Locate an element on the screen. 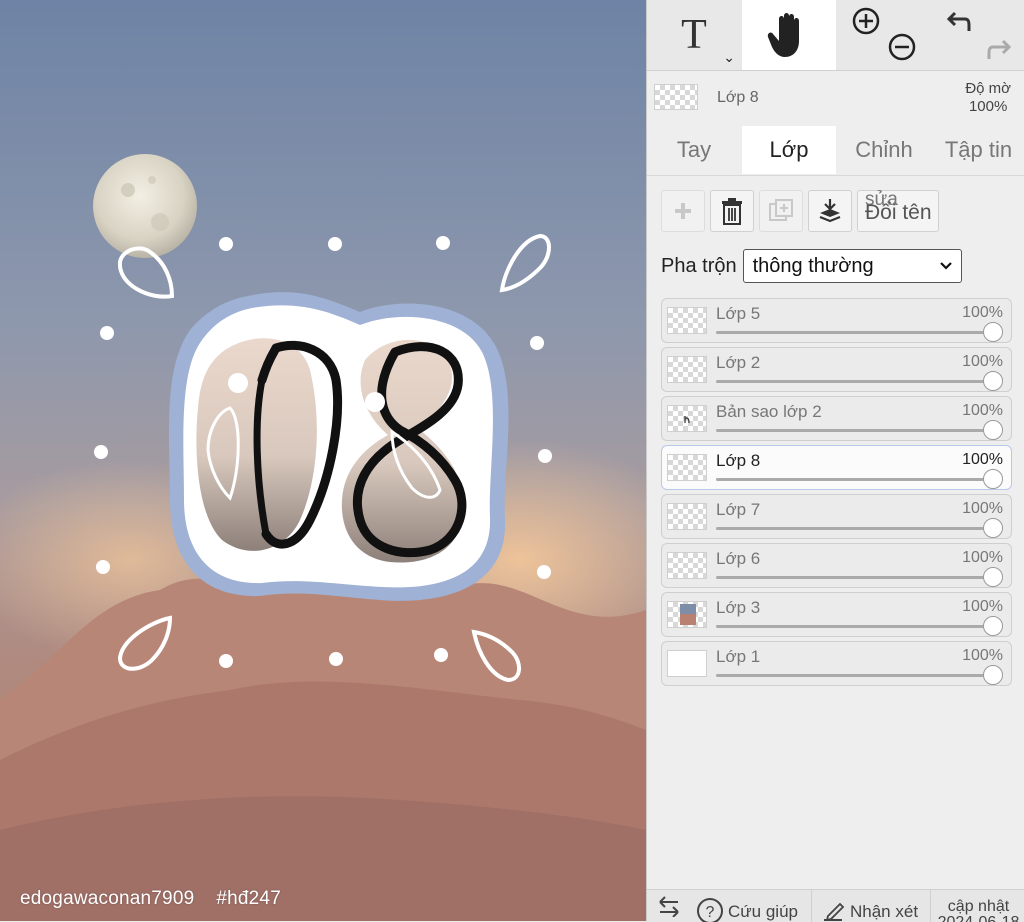 The height and width of the screenshot is (922, 1024). panel-tabs: Tay Lớp Chỉnh Tập tin is located at coordinates (835, 150).